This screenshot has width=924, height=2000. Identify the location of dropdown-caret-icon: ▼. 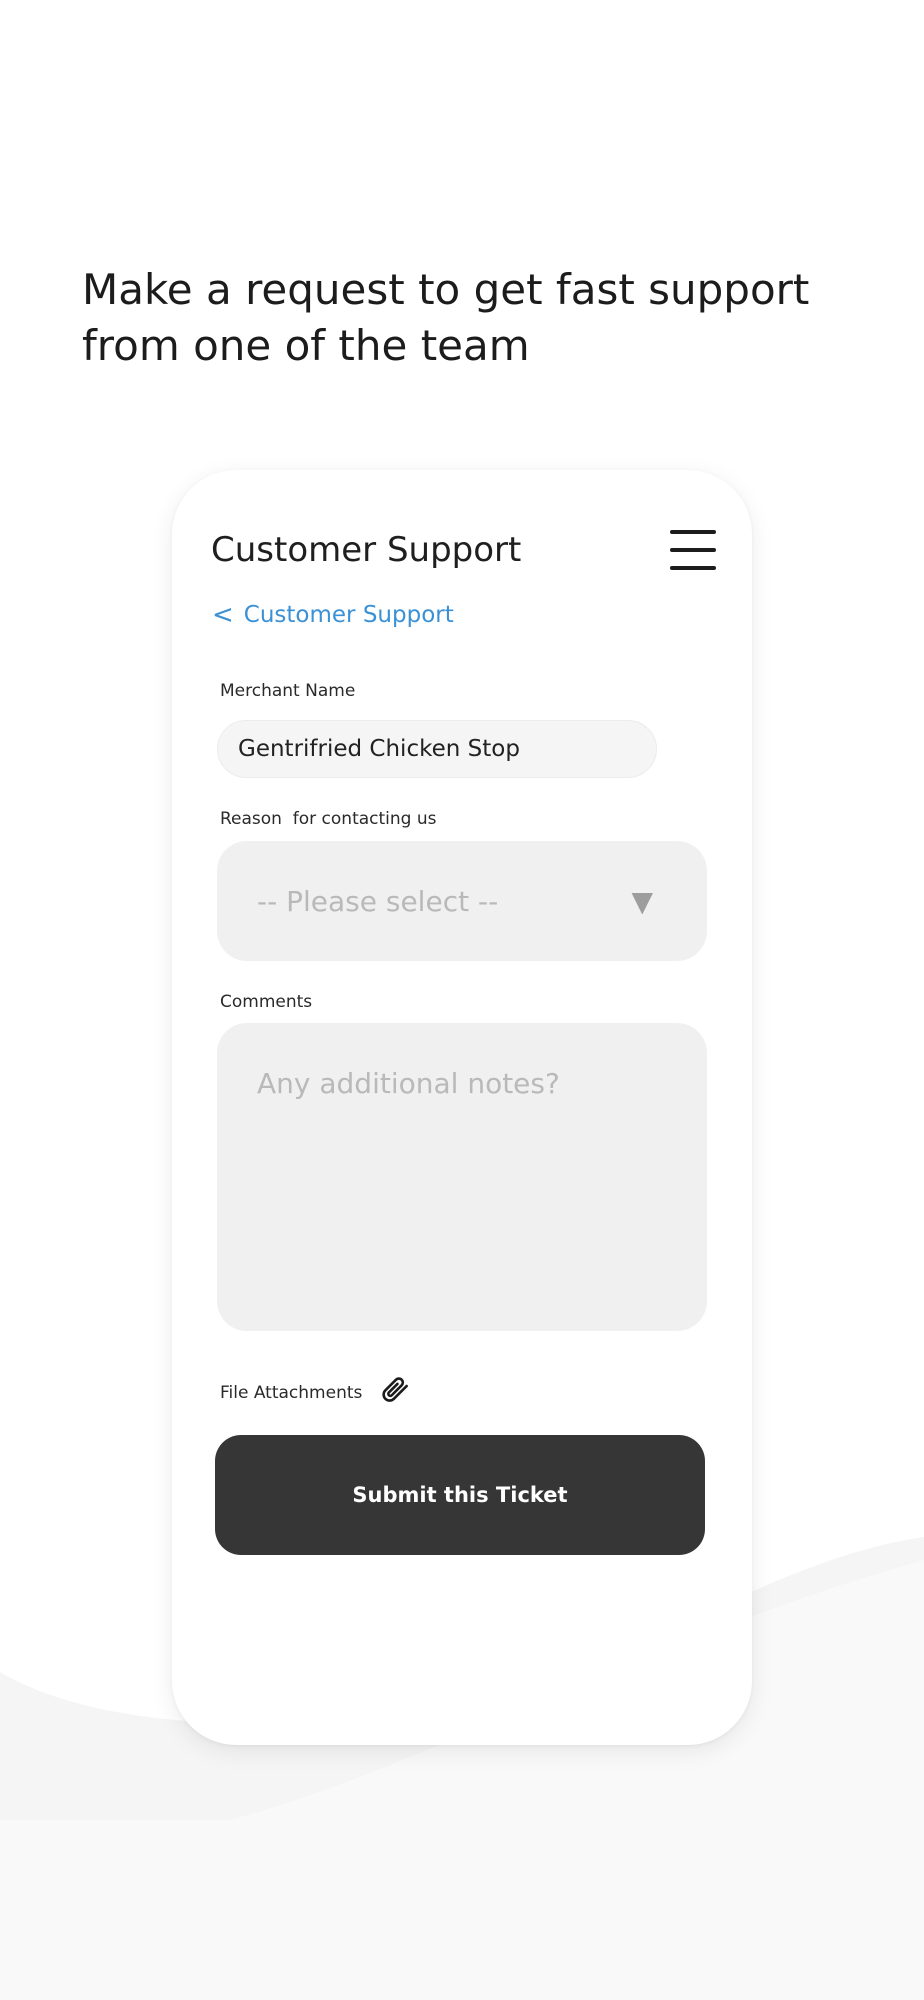
(642, 901).